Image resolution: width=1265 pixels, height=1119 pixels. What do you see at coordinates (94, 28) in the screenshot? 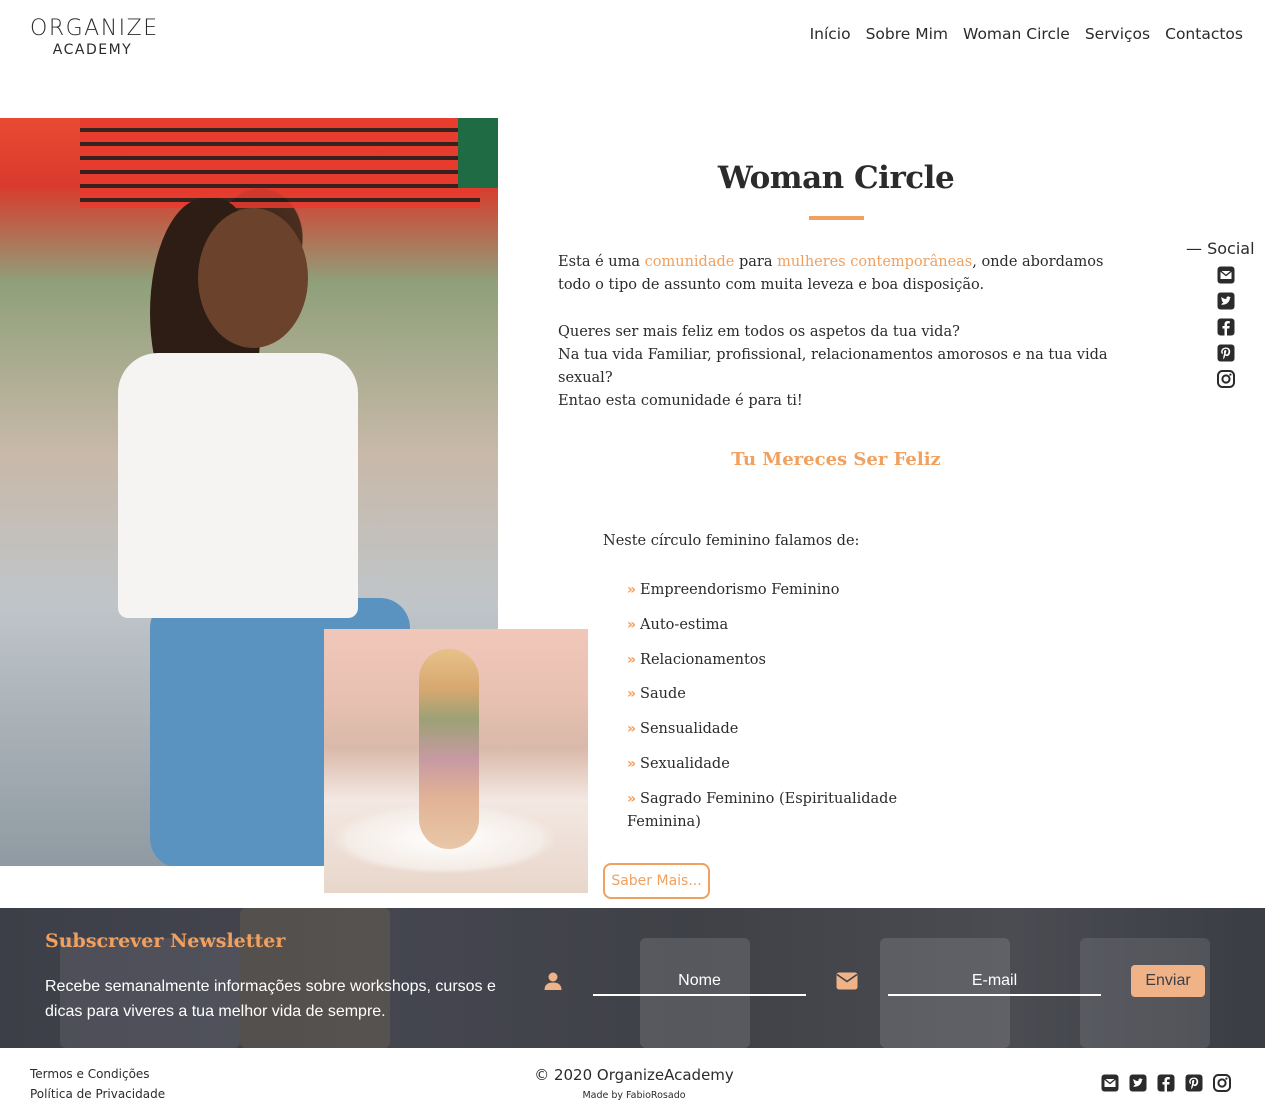
I see `logo-line1: ORGANIZE` at bounding box center [94, 28].